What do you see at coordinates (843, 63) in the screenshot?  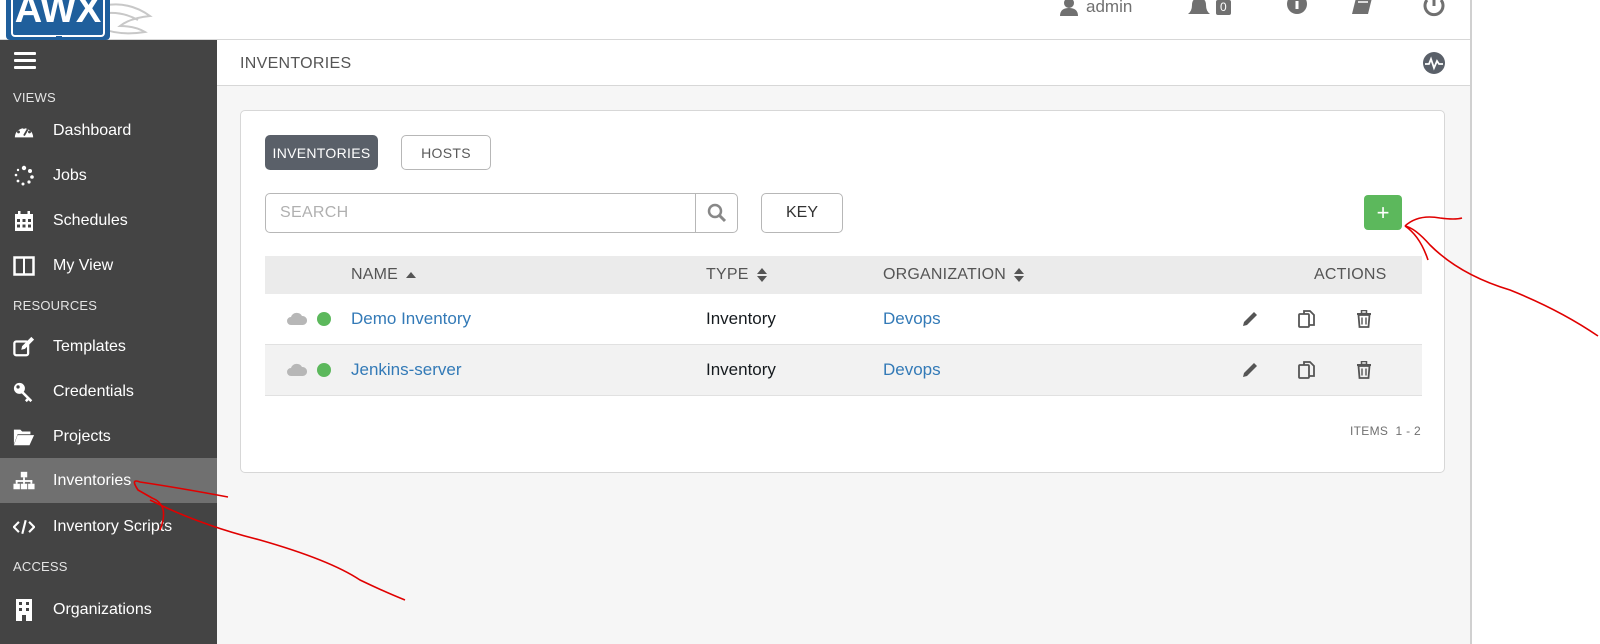 I see `breadcrumb-bar: INVENTORIES` at bounding box center [843, 63].